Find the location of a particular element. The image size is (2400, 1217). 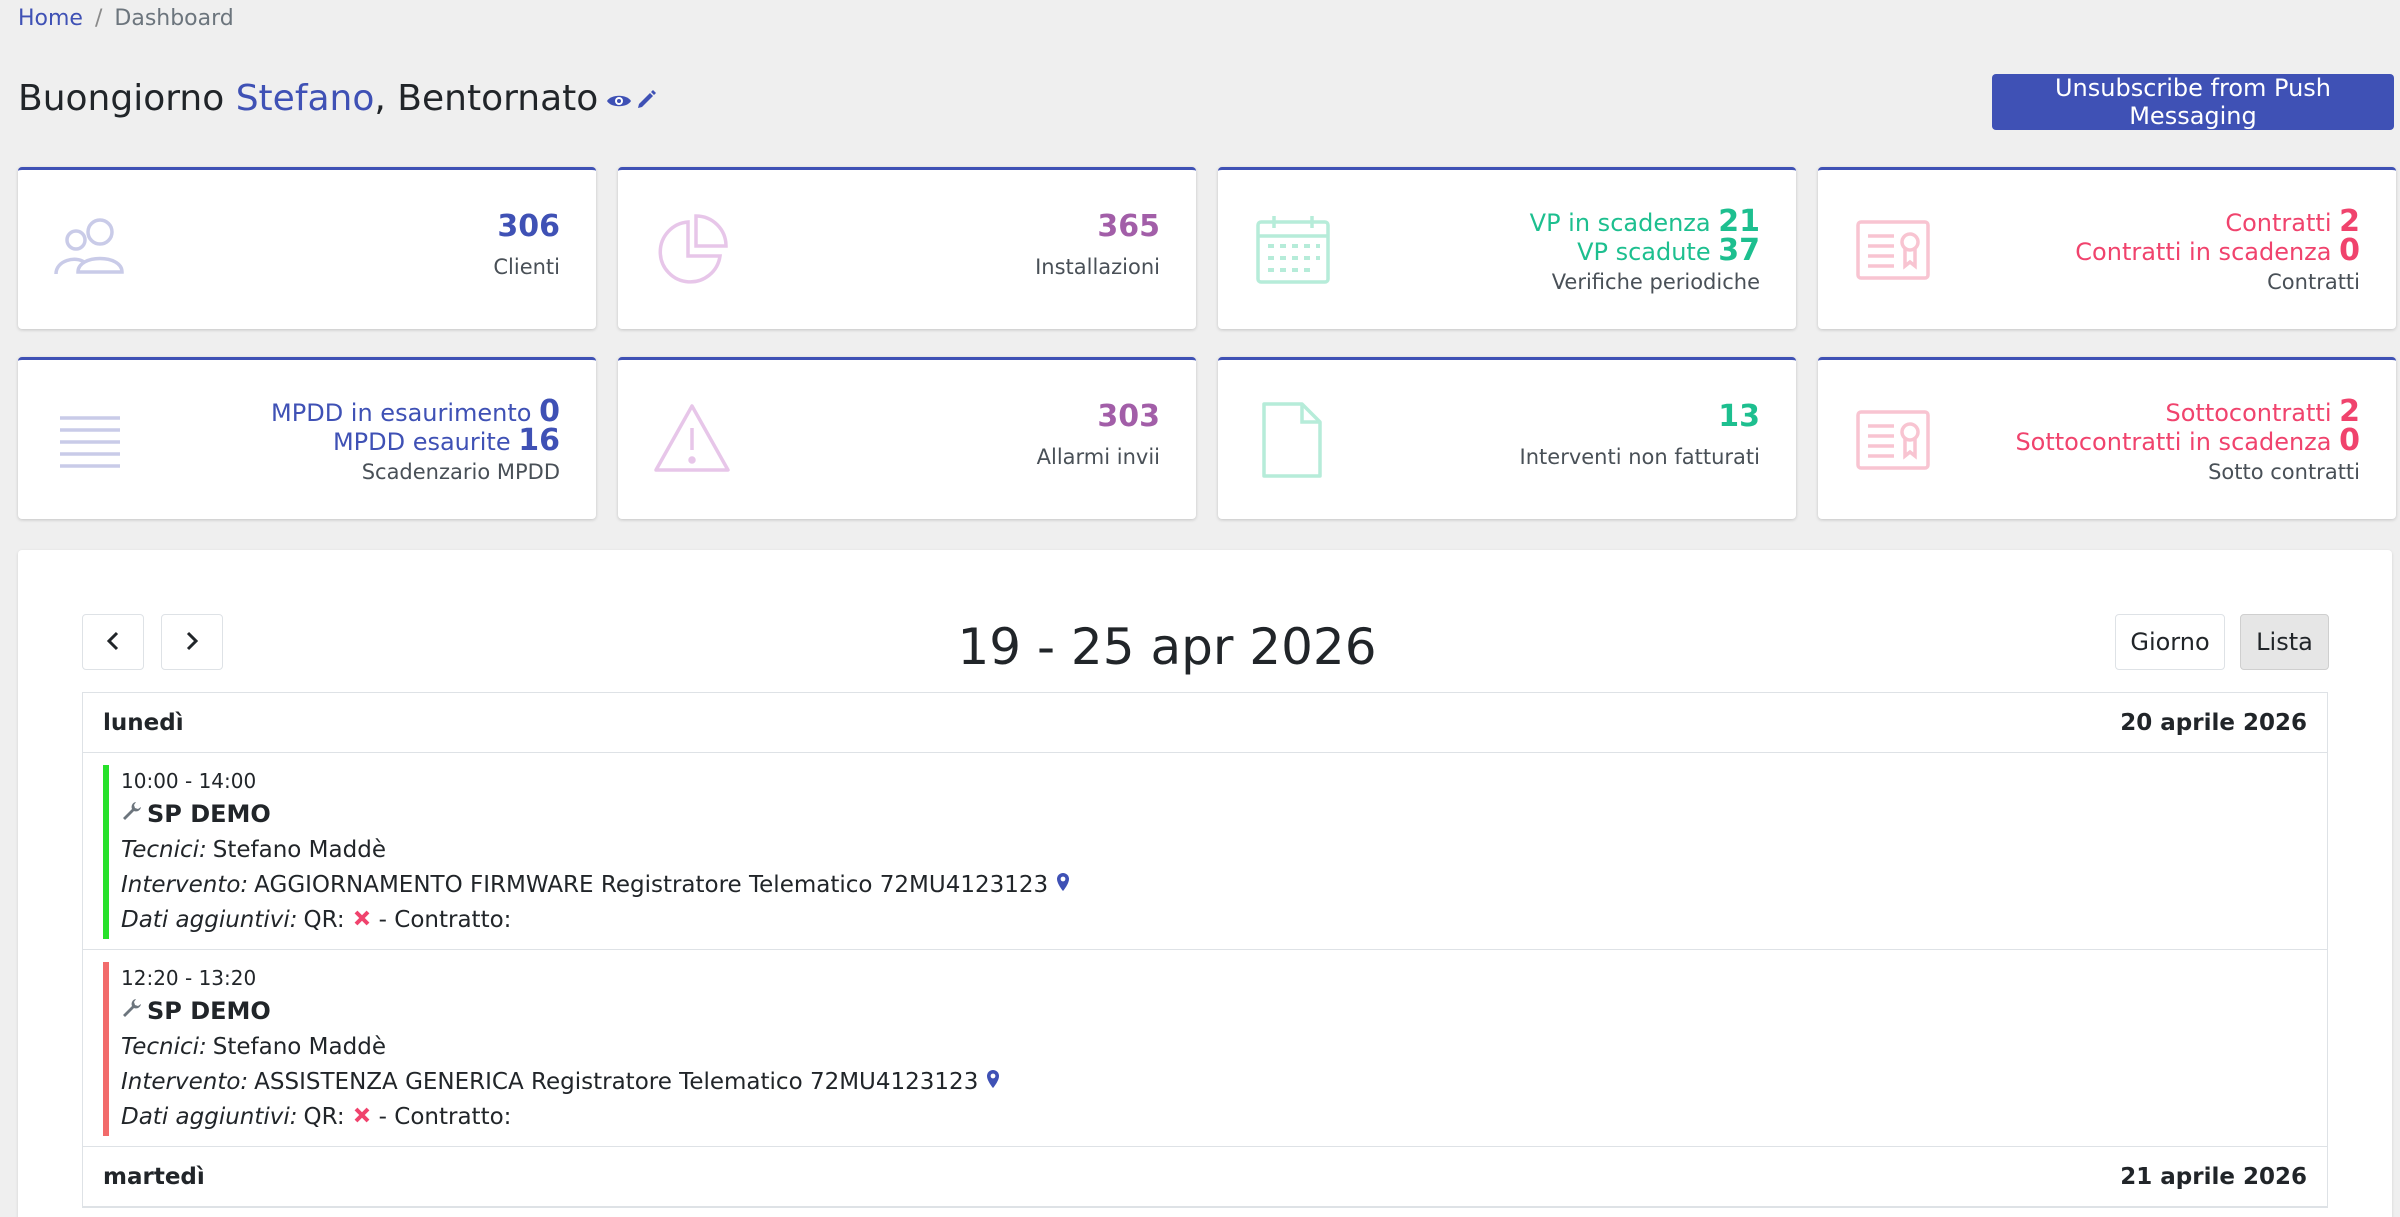

greeting-suffix: , Bentornato is located at coordinates (486, 98).